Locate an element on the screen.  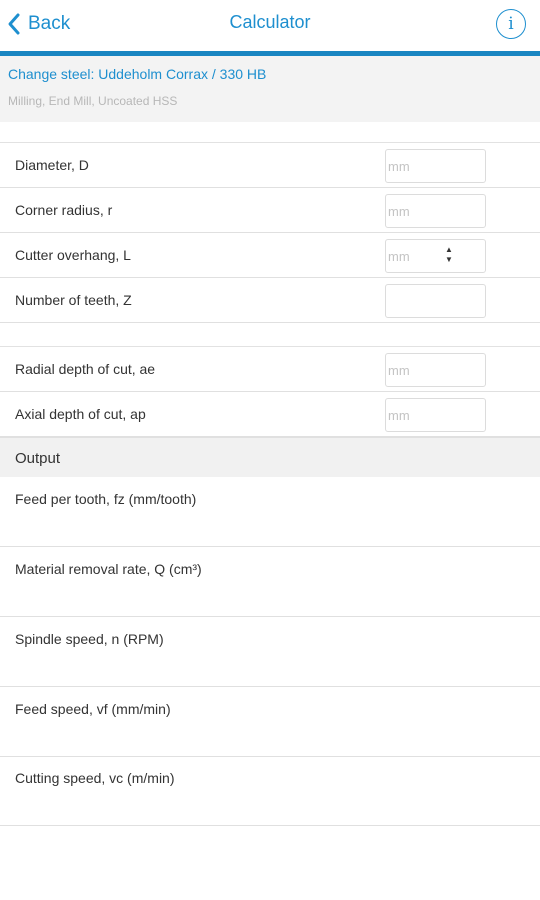
cutter-overhang-stepper: ▲ ▼ is located at coordinates (449, 255).